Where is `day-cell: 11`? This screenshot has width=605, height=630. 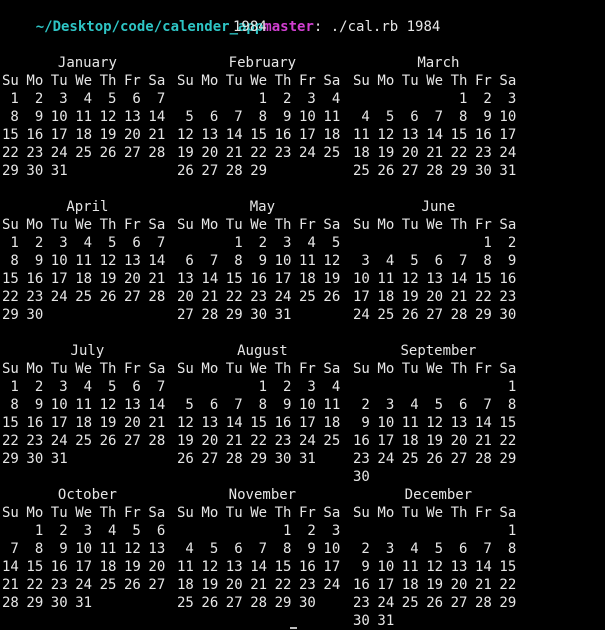
day-cell: 11 is located at coordinates (332, 117).